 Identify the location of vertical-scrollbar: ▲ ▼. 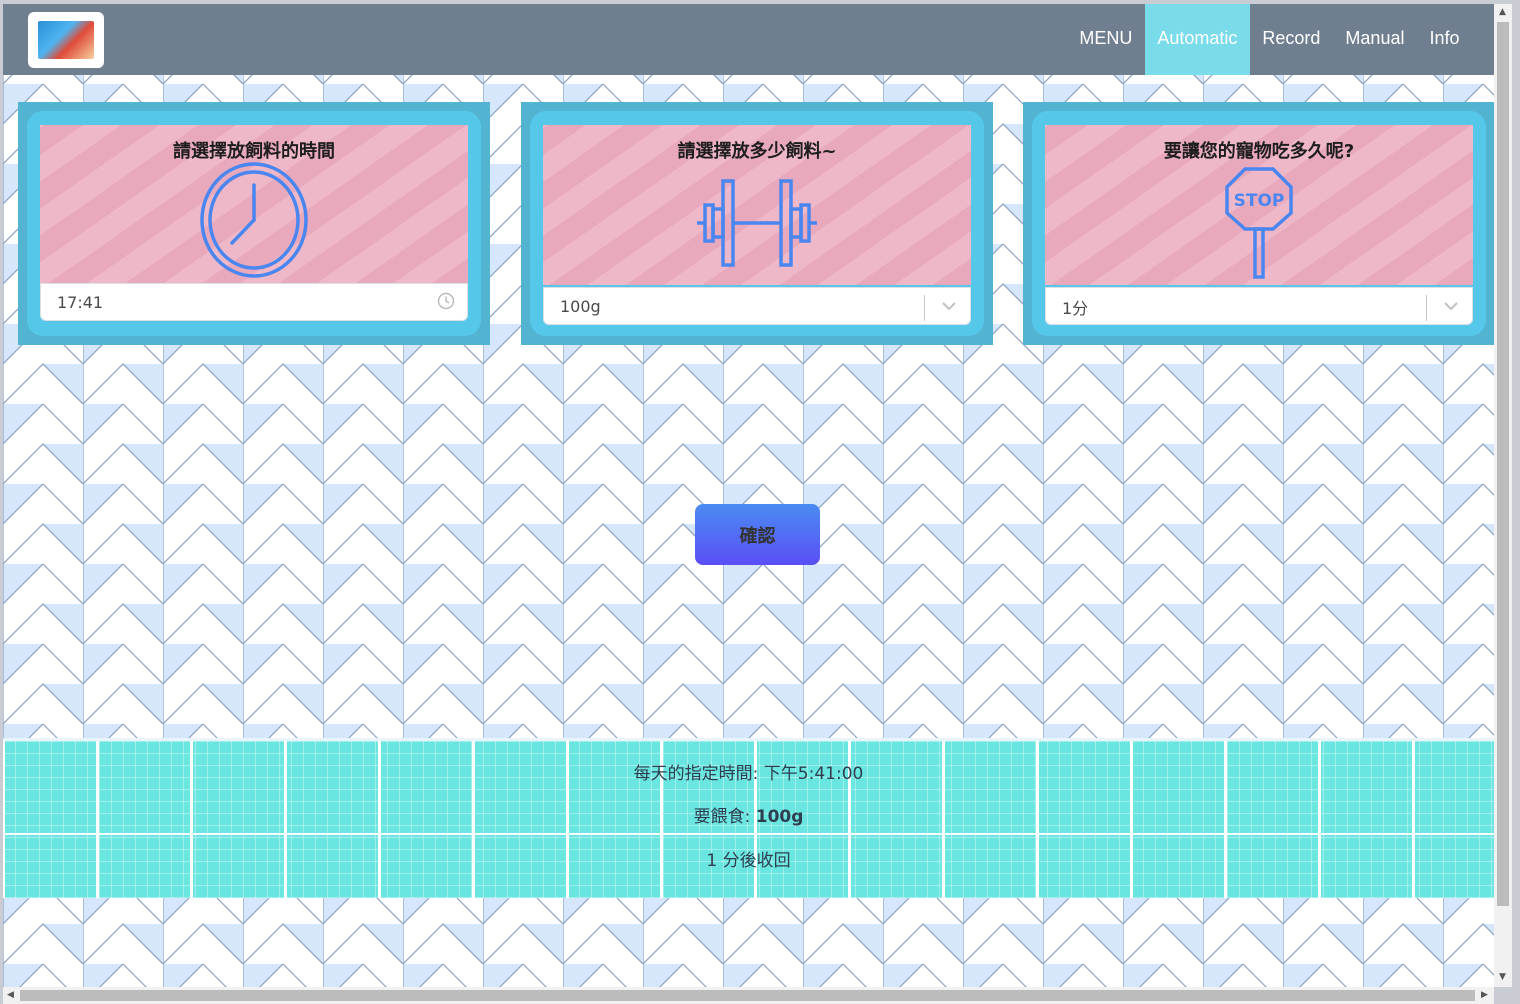
(1503, 495).